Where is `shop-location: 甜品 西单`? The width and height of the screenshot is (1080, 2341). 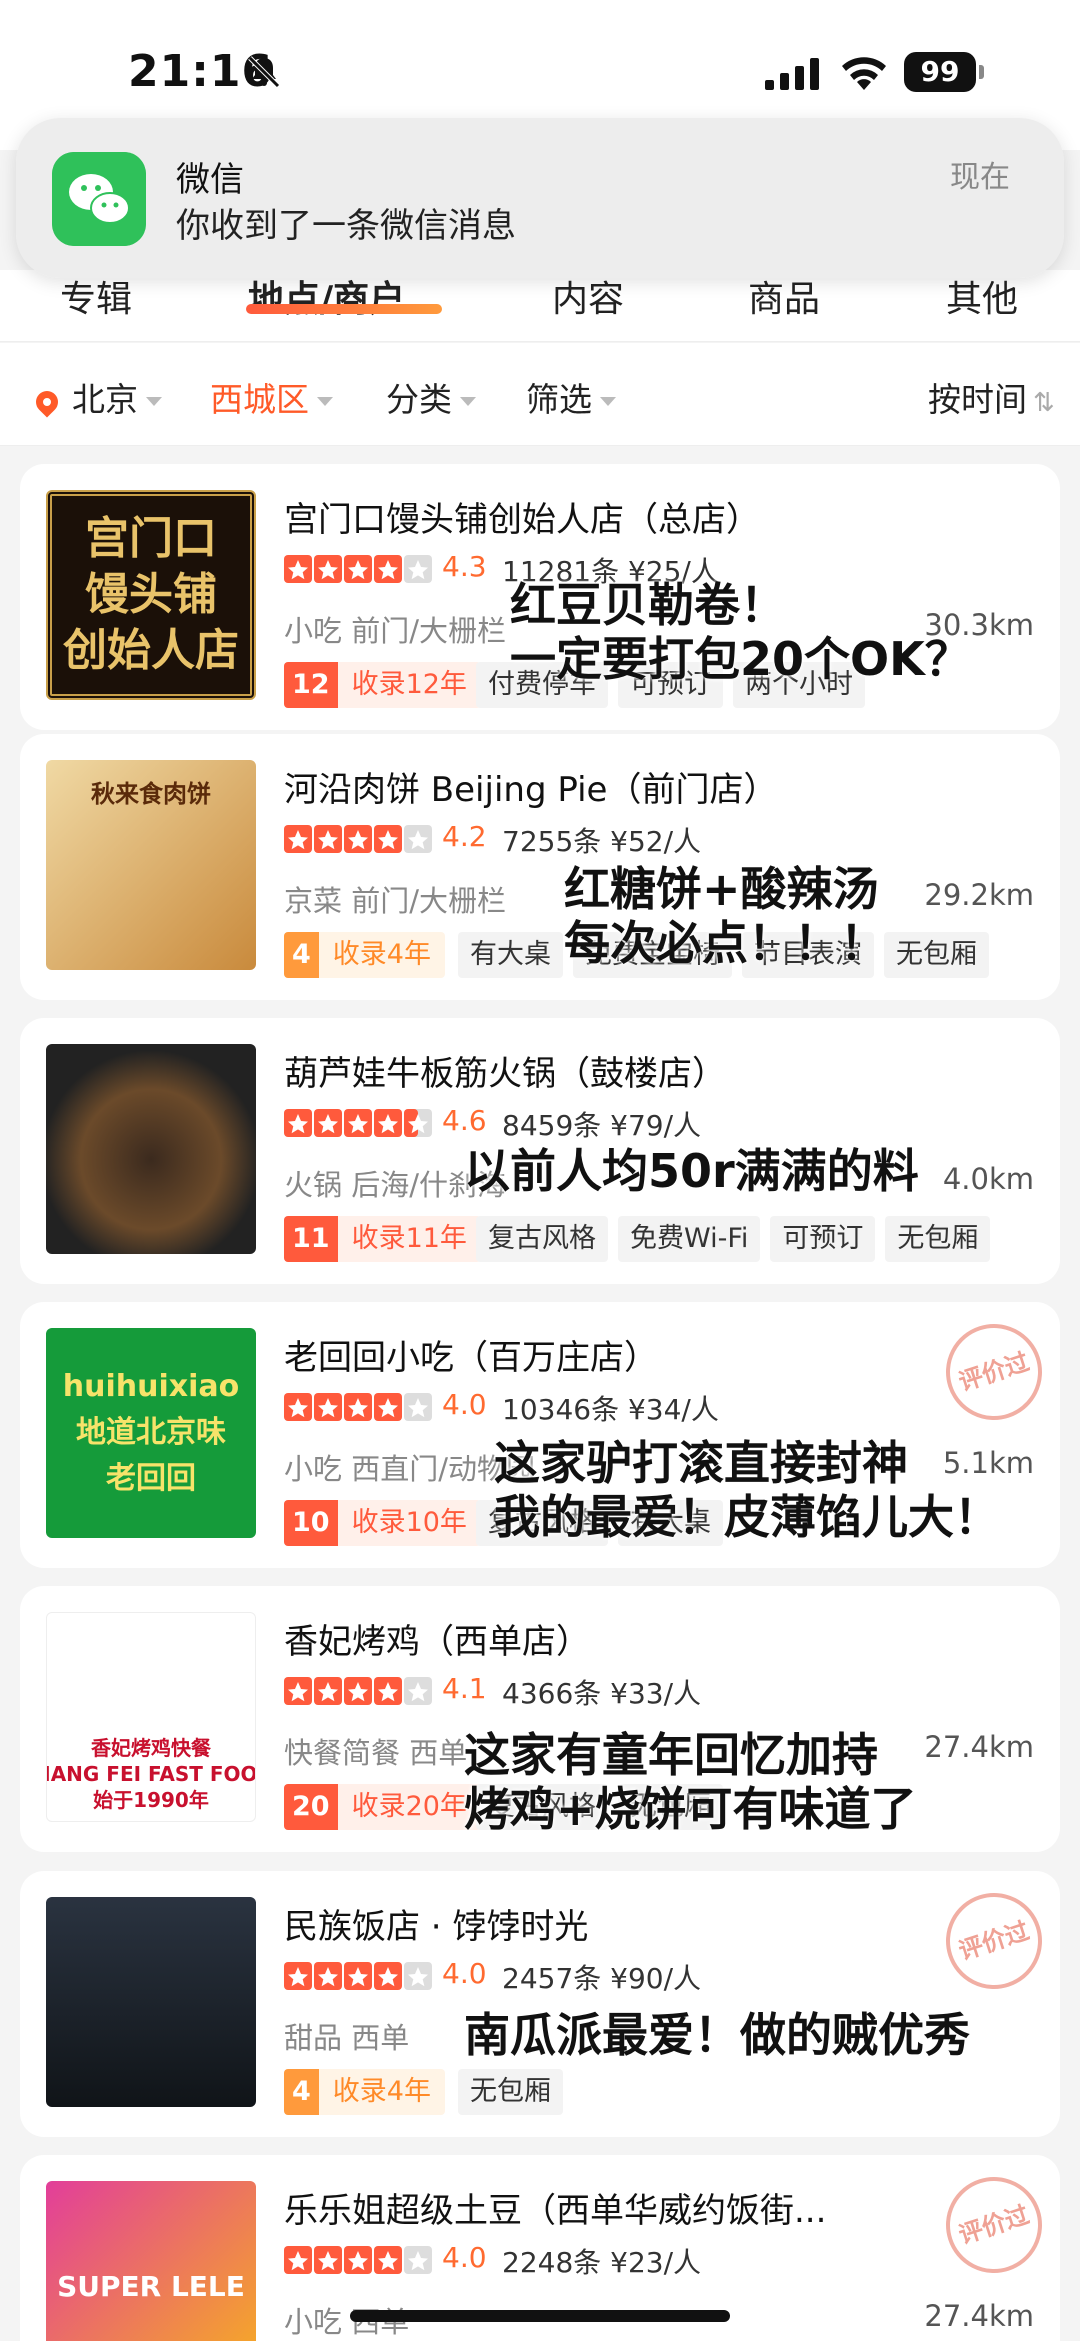 shop-location: 甜品 西单 is located at coordinates (347, 2038).